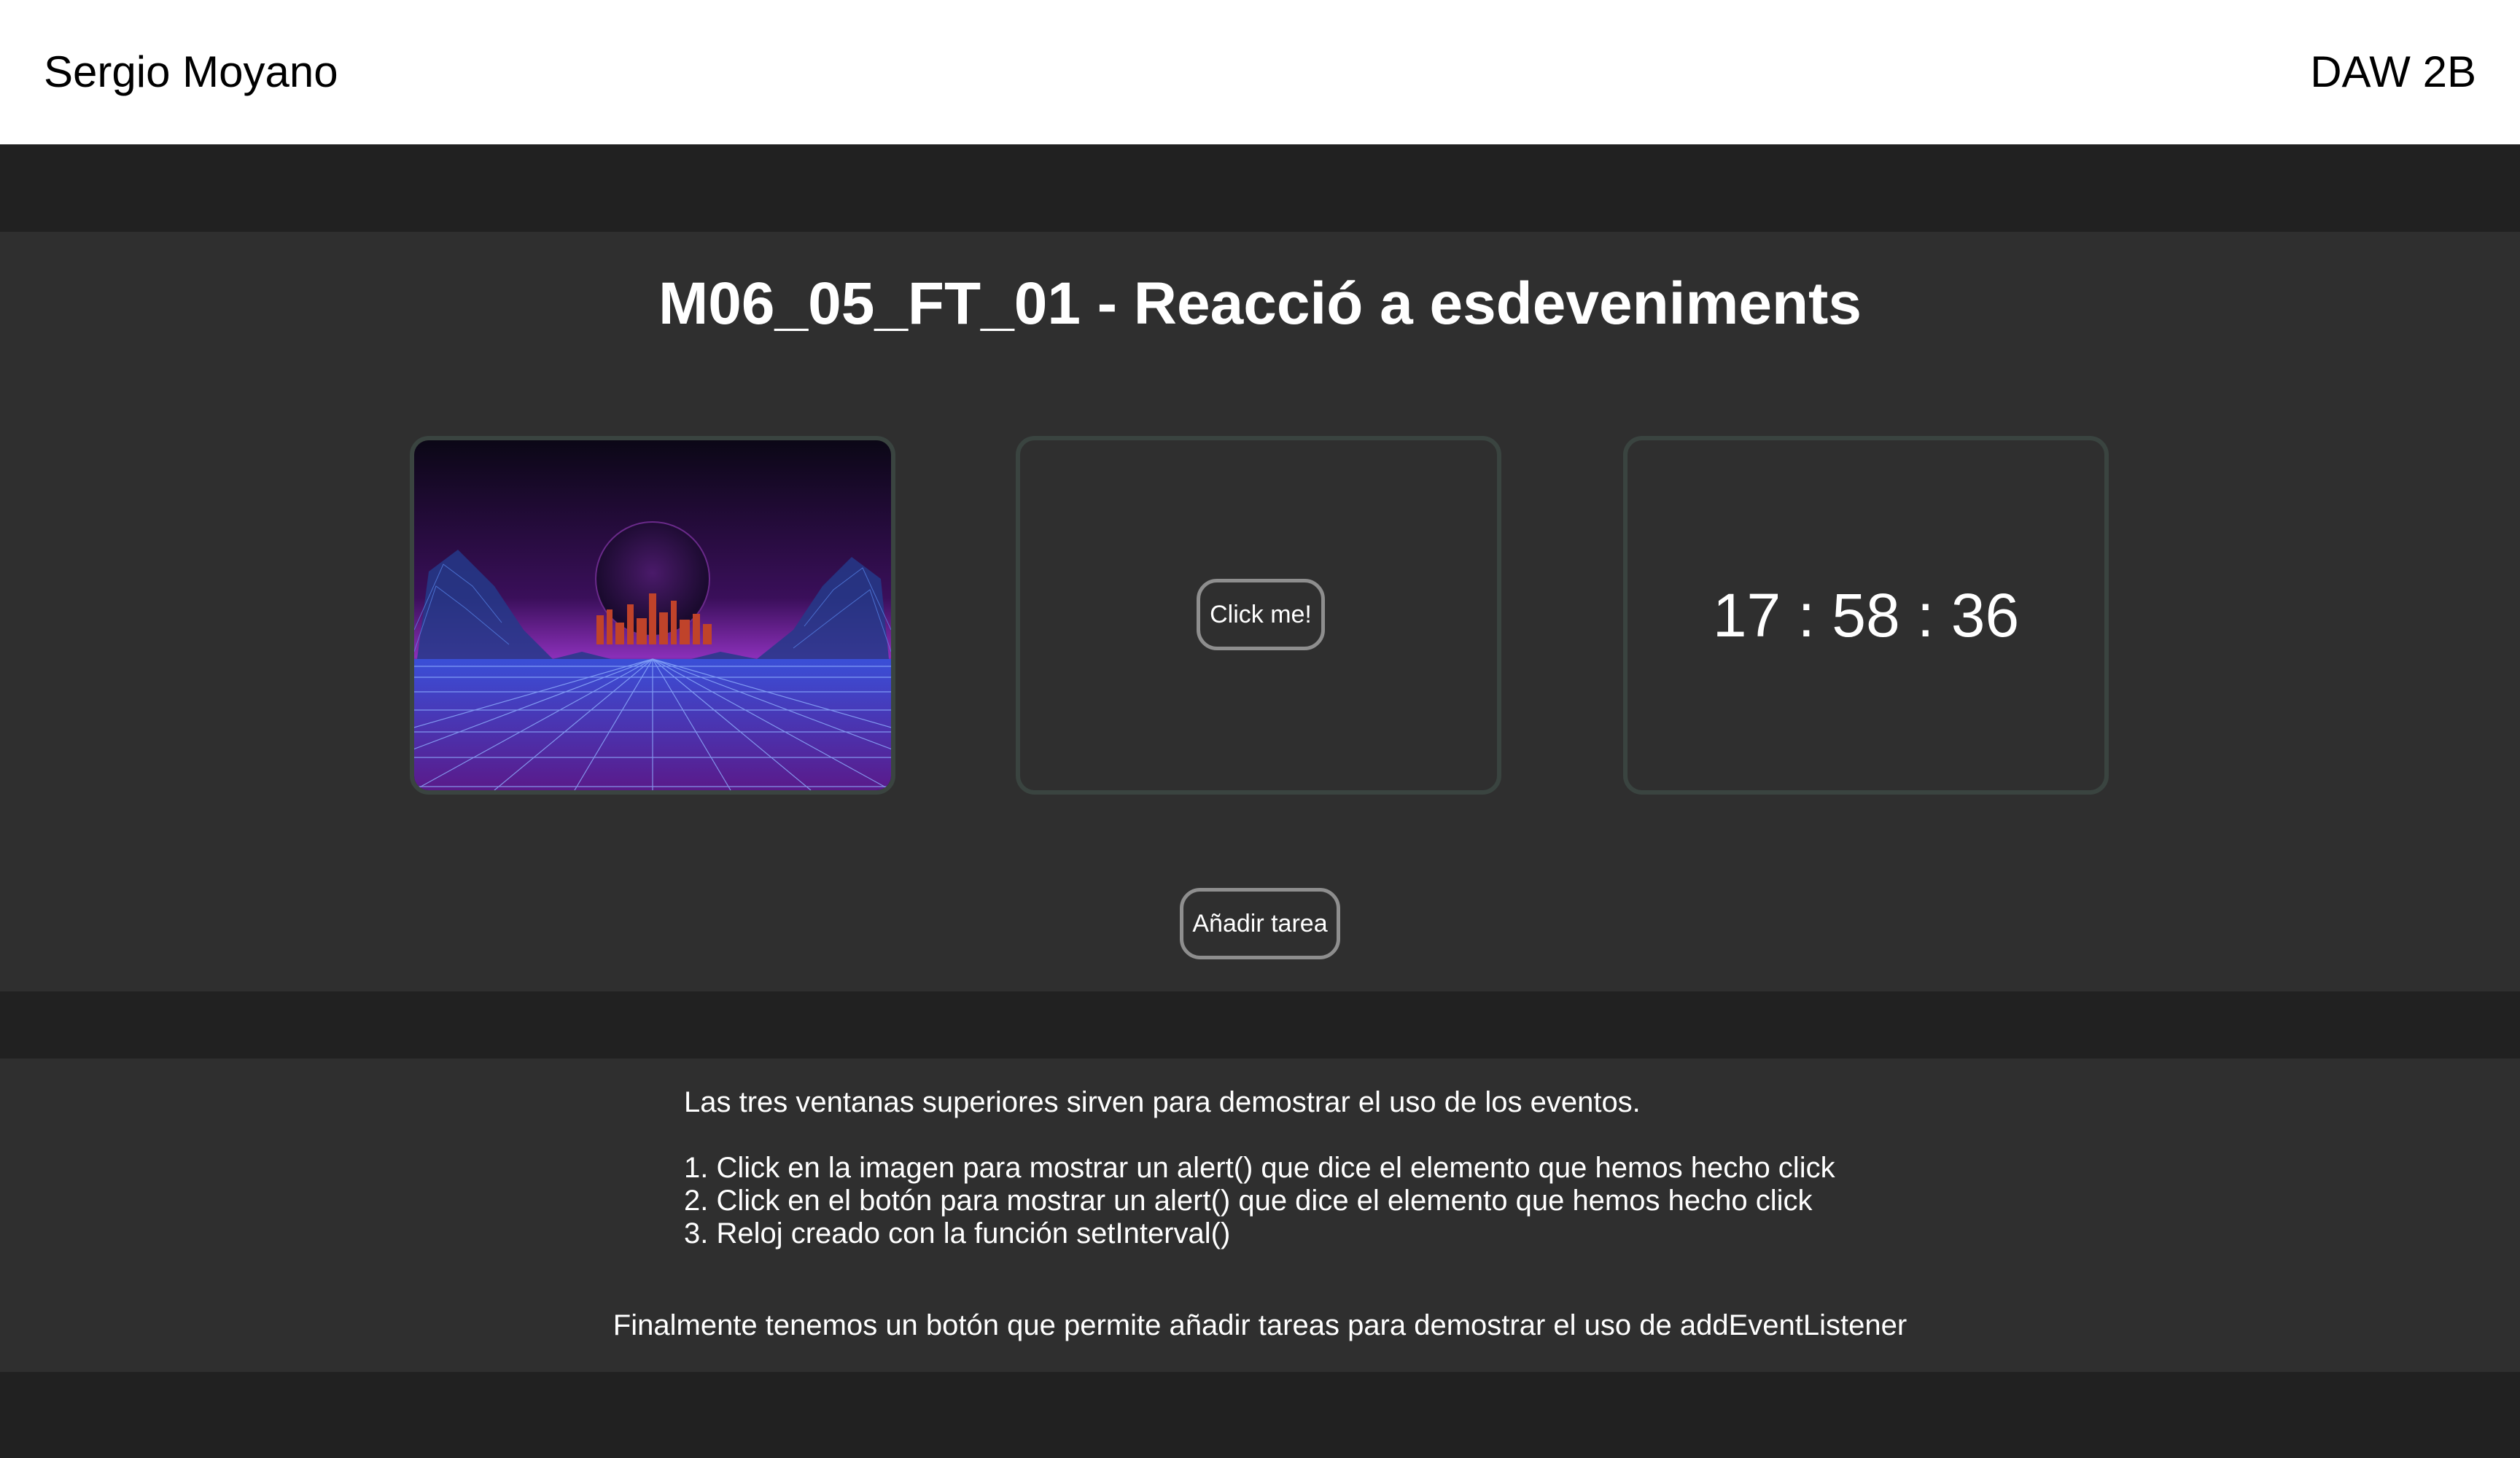  I want to click on page-header: Sergio Moyano DAW 2B, so click(1260, 72).